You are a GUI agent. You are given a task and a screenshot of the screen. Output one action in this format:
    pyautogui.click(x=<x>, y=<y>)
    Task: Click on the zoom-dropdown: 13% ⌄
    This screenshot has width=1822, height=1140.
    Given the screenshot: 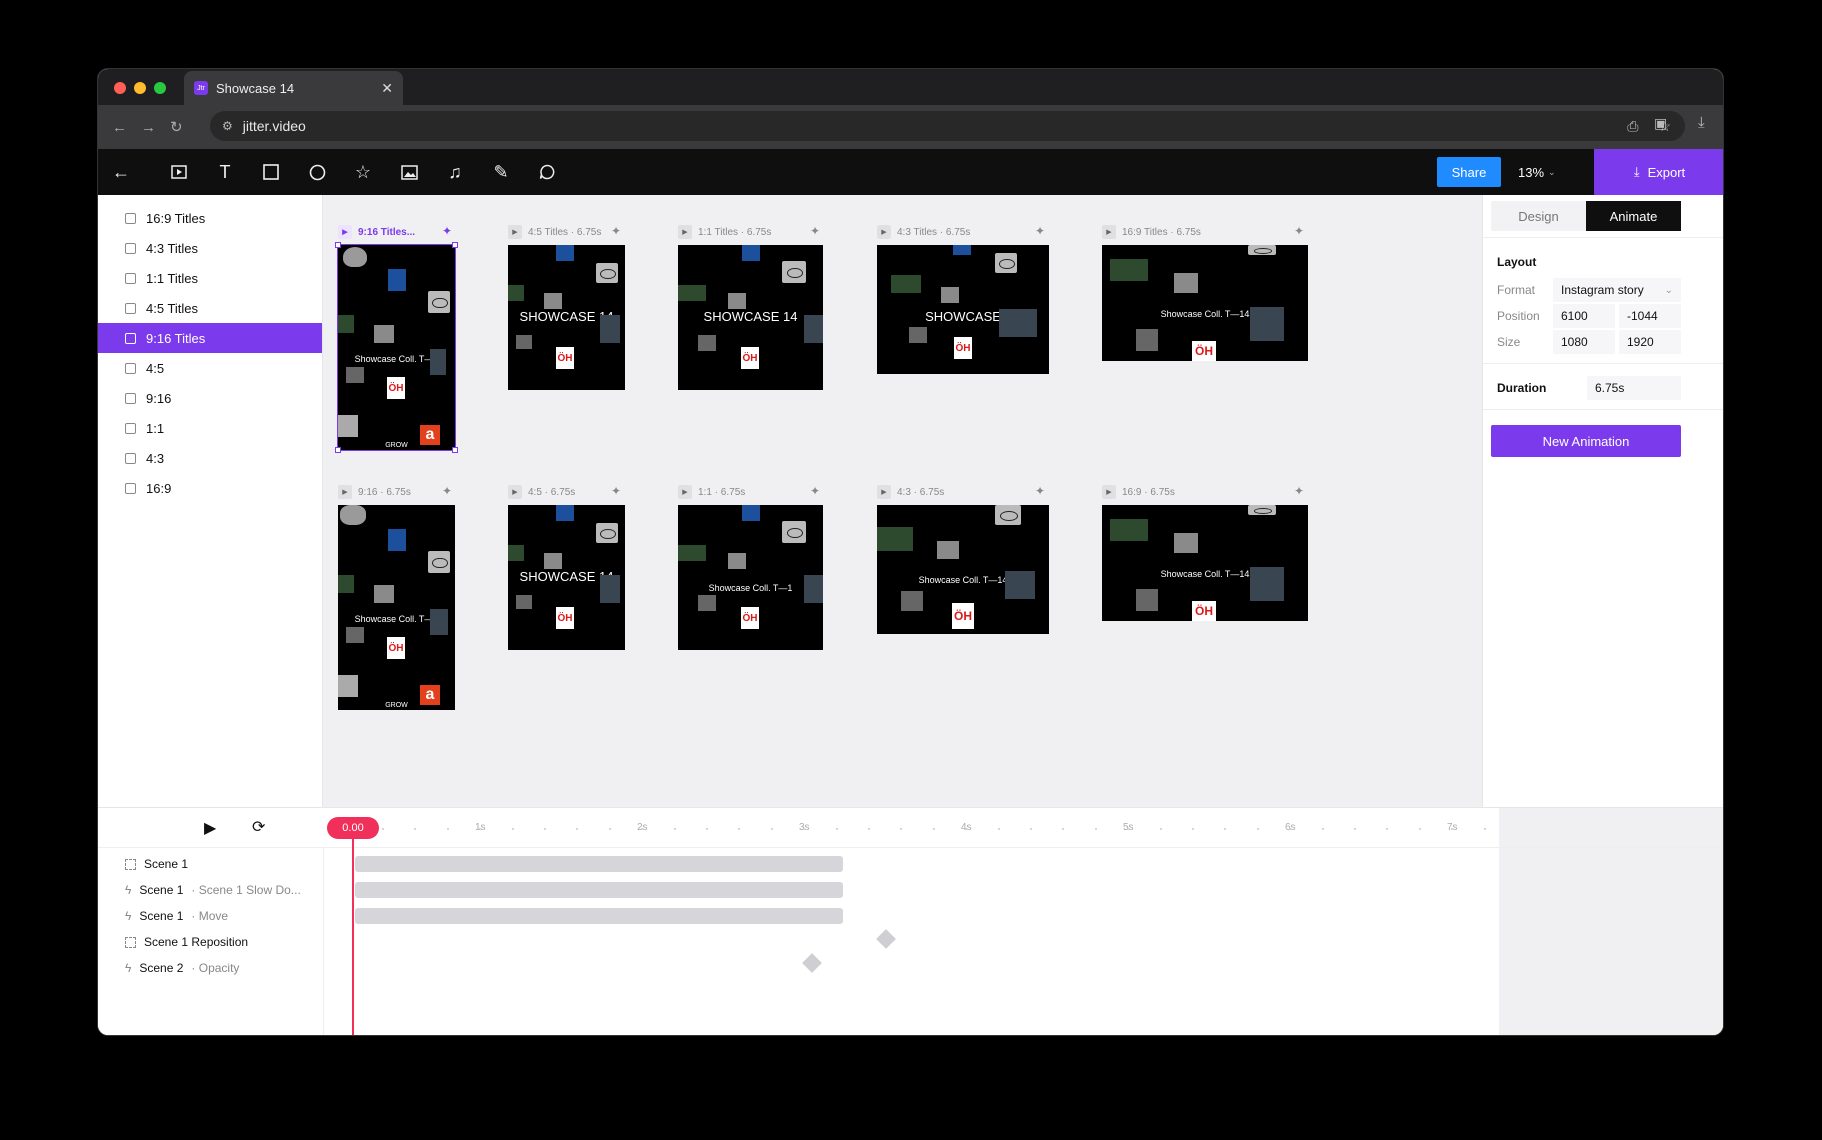 What is the action you would take?
    pyautogui.click(x=1548, y=172)
    